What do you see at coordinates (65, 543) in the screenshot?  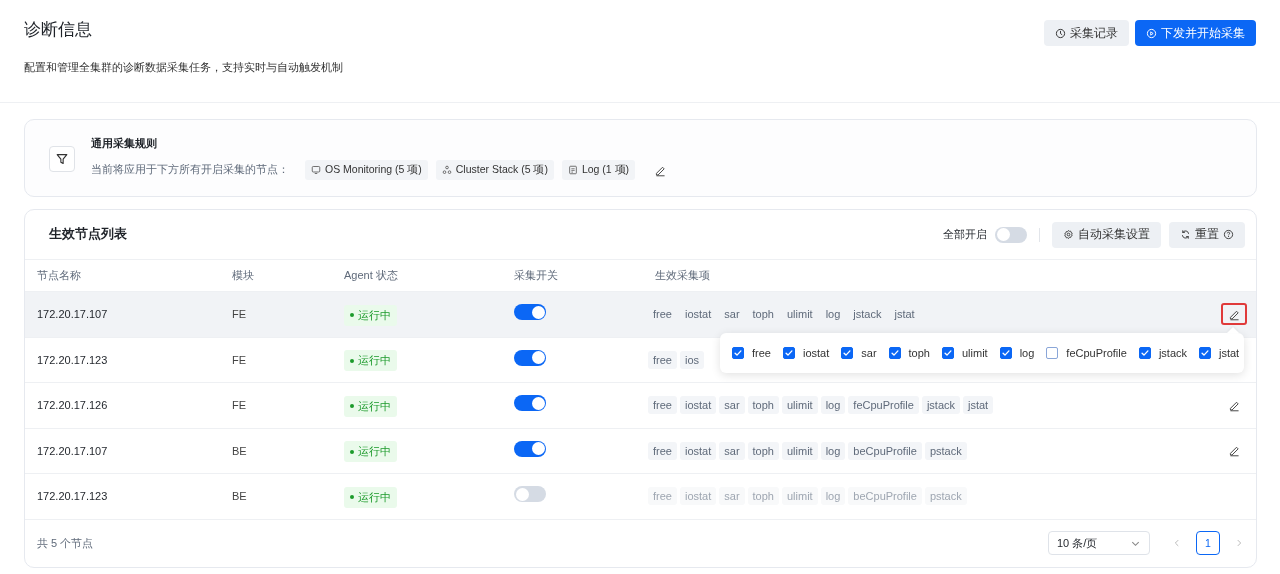 I see `total-count: 共 5 个节点` at bounding box center [65, 543].